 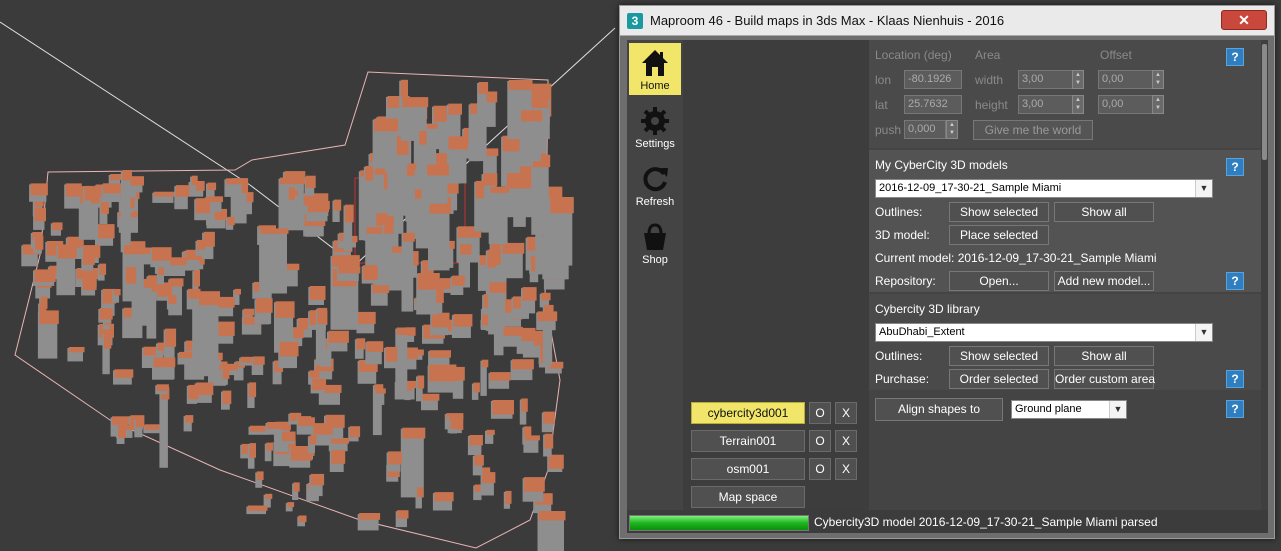 I want to click on show-selected-button: Show selected, so click(x=999, y=212).